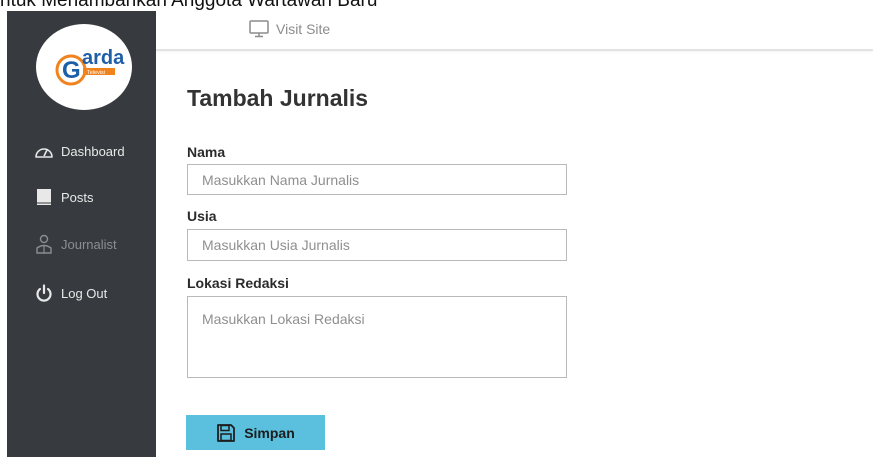  What do you see at coordinates (93, 151) in the screenshot?
I see `sidebar-item-label: Dashboard` at bounding box center [93, 151].